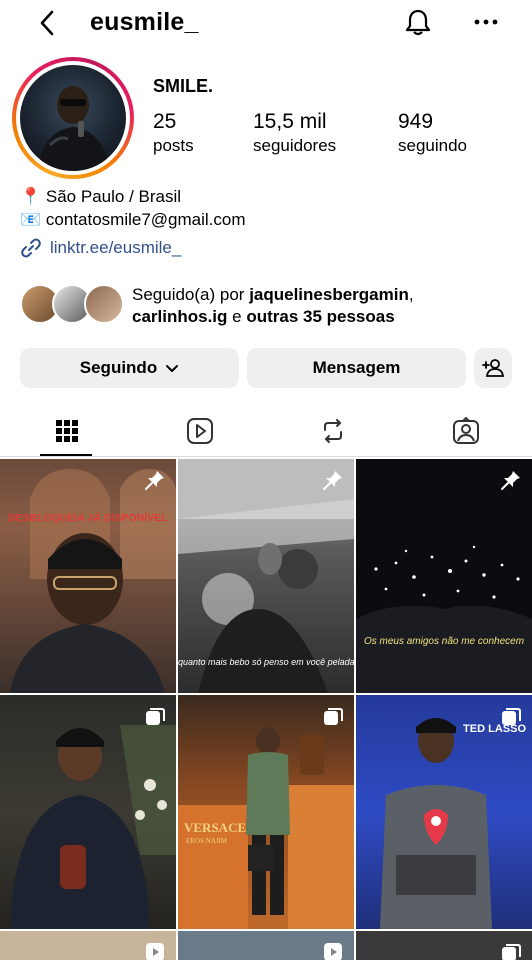 The height and width of the screenshot is (960, 532). I want to click on back-button, so click(47, 23).